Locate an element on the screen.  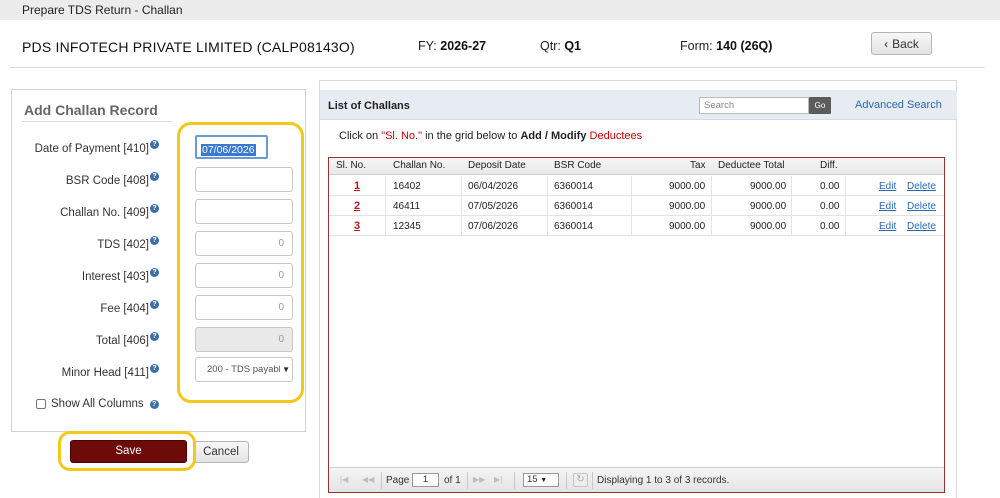
chevron-down-icon: ▼ is located at coordinates (544, 480).